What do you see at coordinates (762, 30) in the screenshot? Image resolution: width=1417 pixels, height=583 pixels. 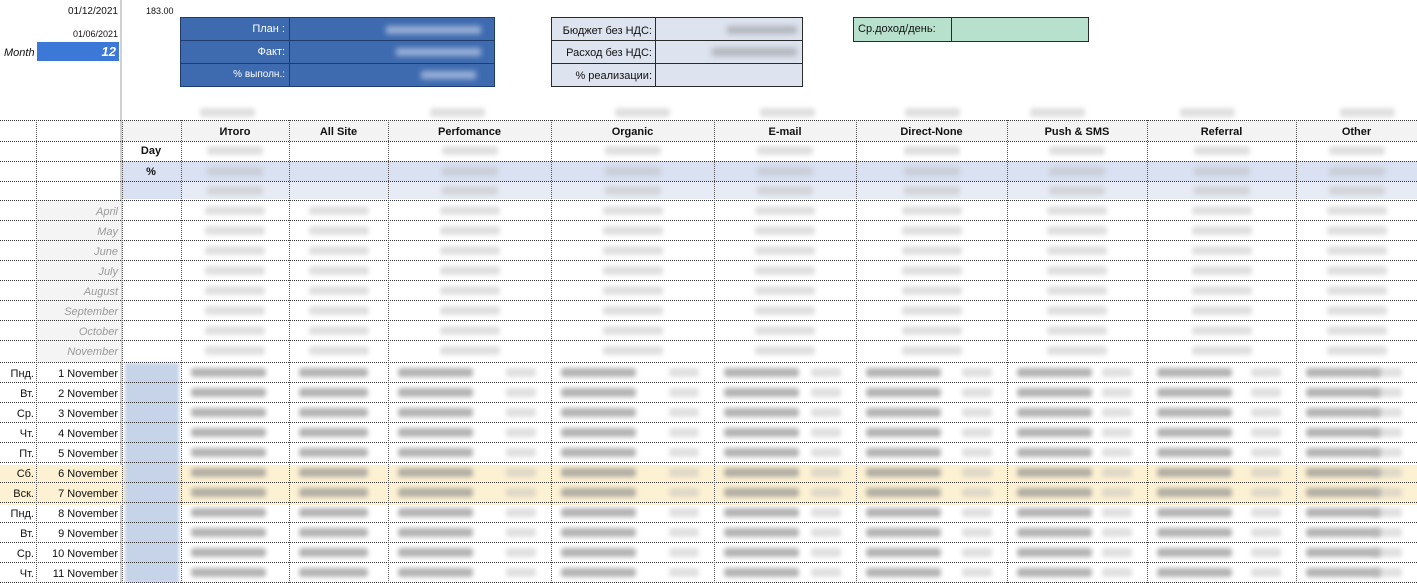 I see `budget-value-cell` at bounding box center [762, 30].